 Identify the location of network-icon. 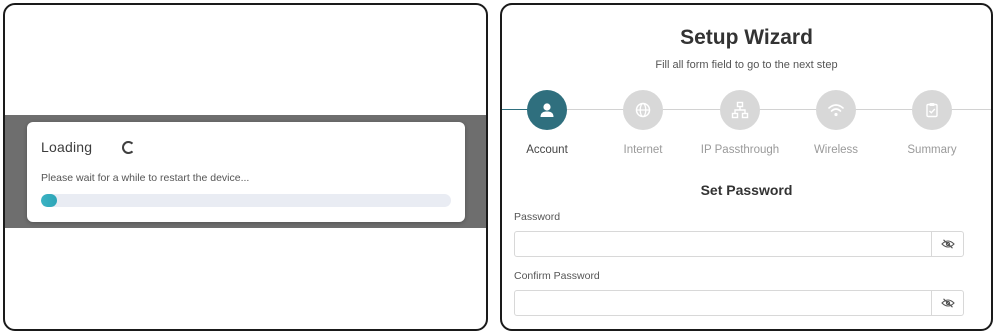
(740, 110).